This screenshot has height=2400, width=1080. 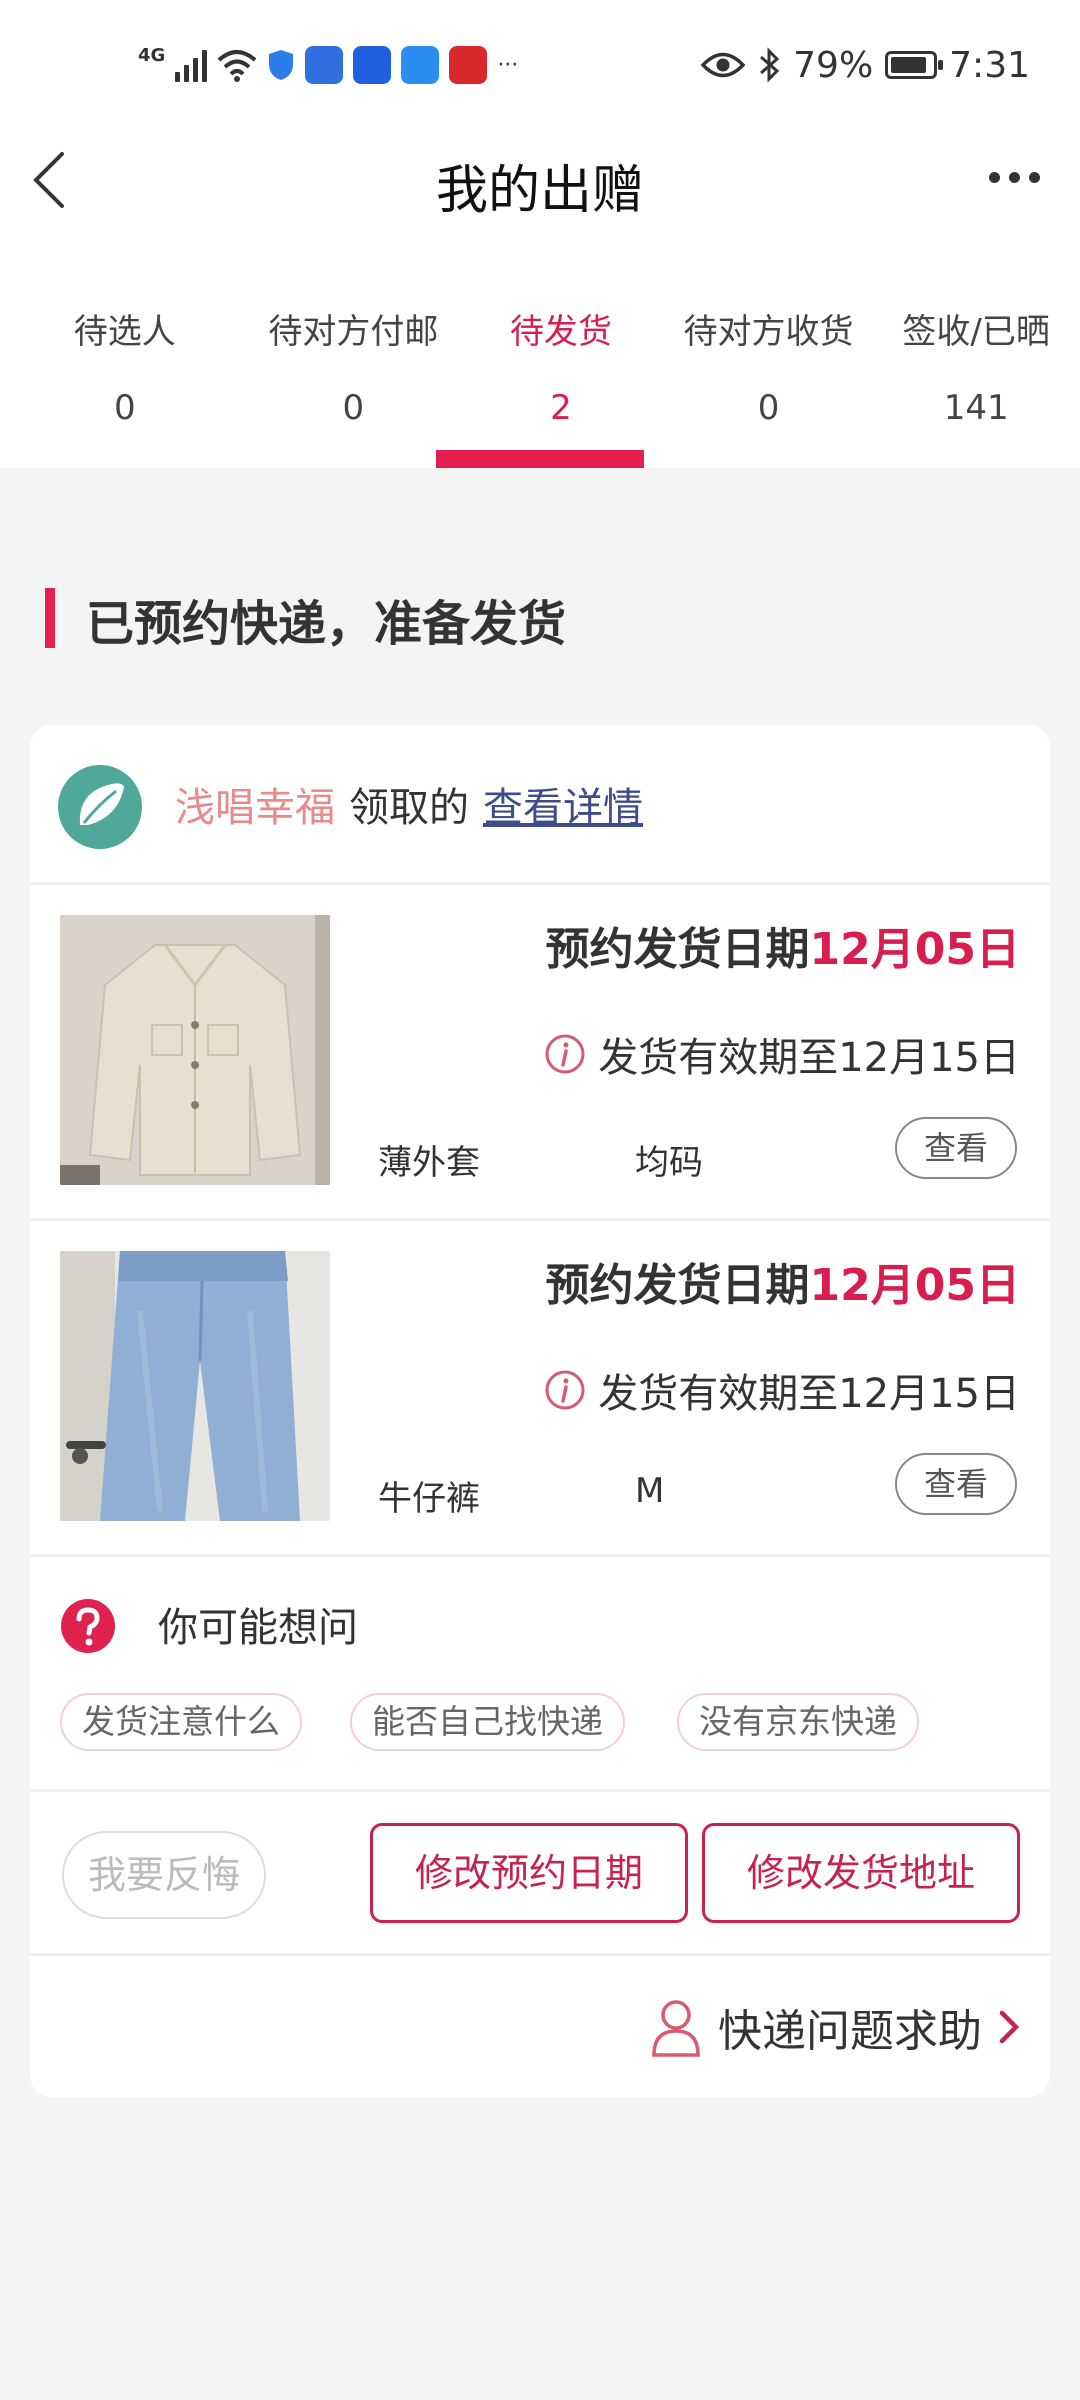 I want to click on tab-label: 待对方付邮, so click(x=353, y=332).